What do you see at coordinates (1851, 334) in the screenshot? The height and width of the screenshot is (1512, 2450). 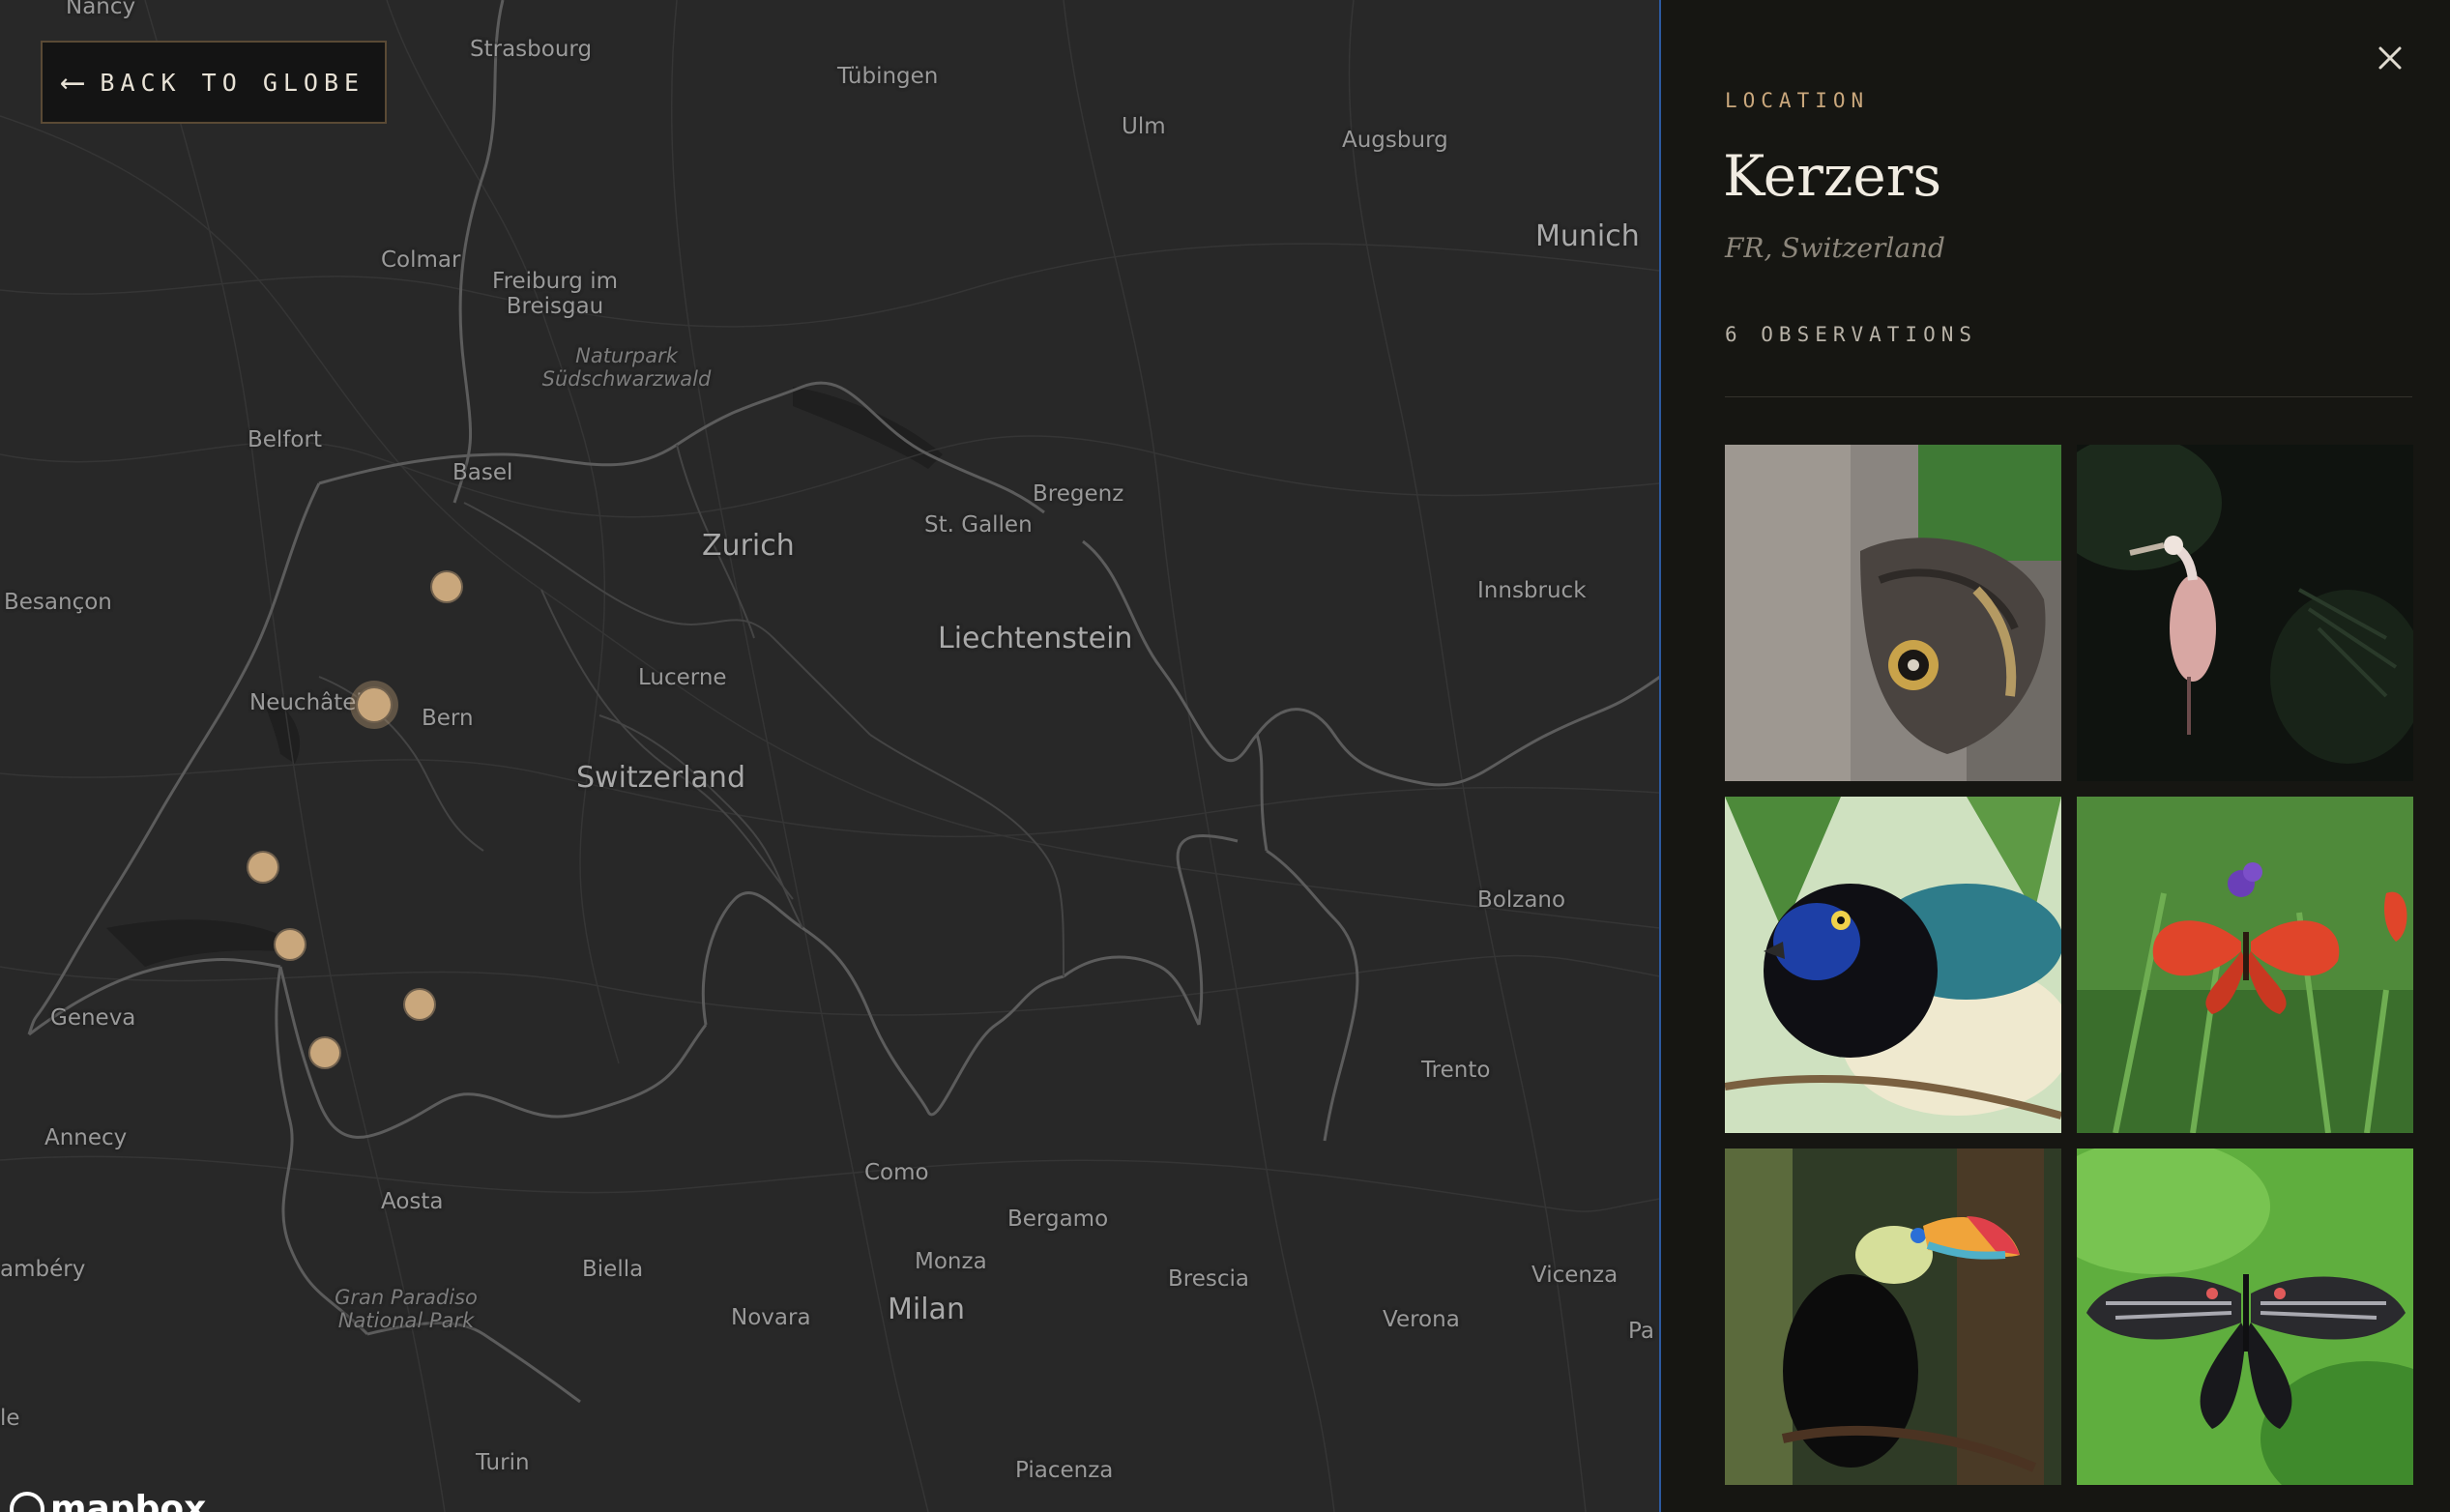 I see `observation-count: 6 OBSERVATIONS` at bounding box center [1851, 334].